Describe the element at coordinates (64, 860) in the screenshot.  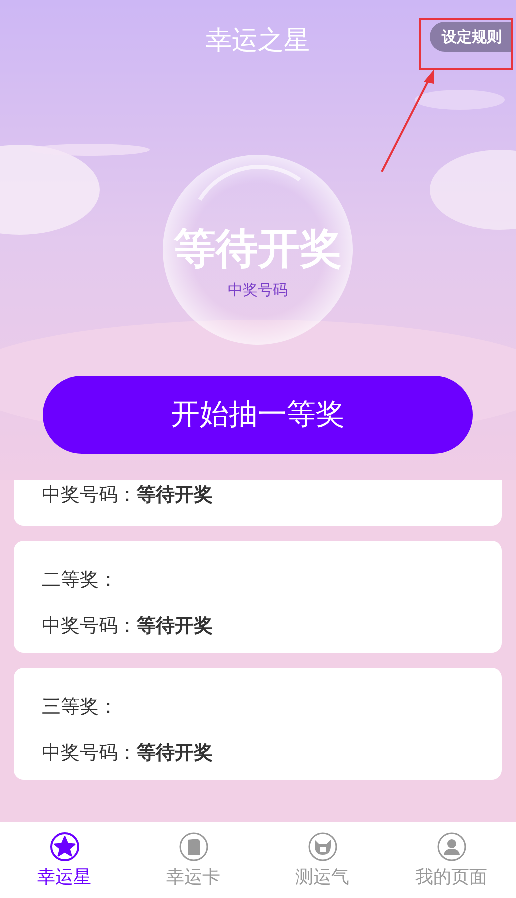
I see `tab: 幸运星` at that location.